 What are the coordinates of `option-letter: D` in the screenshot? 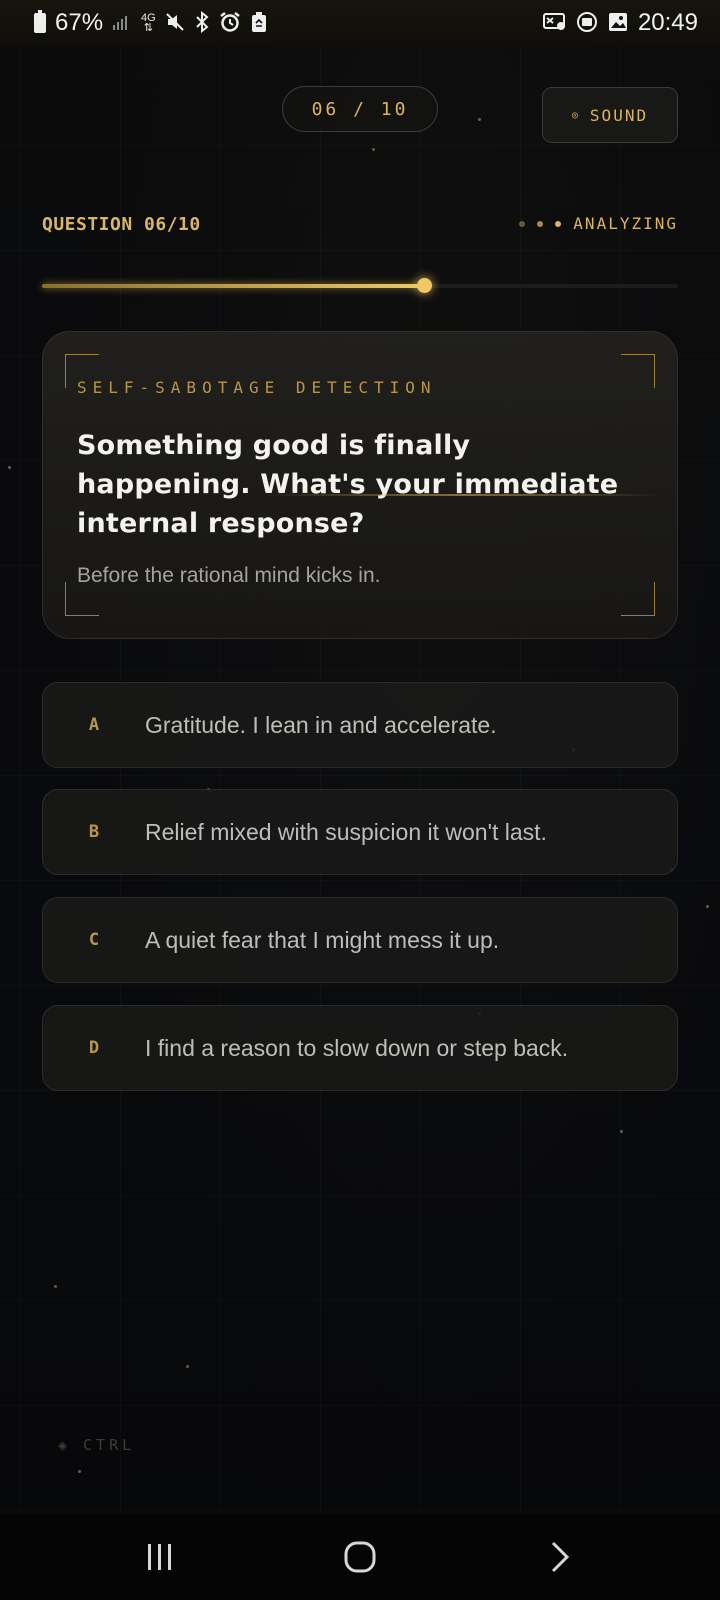 It's located at (94, 1048).